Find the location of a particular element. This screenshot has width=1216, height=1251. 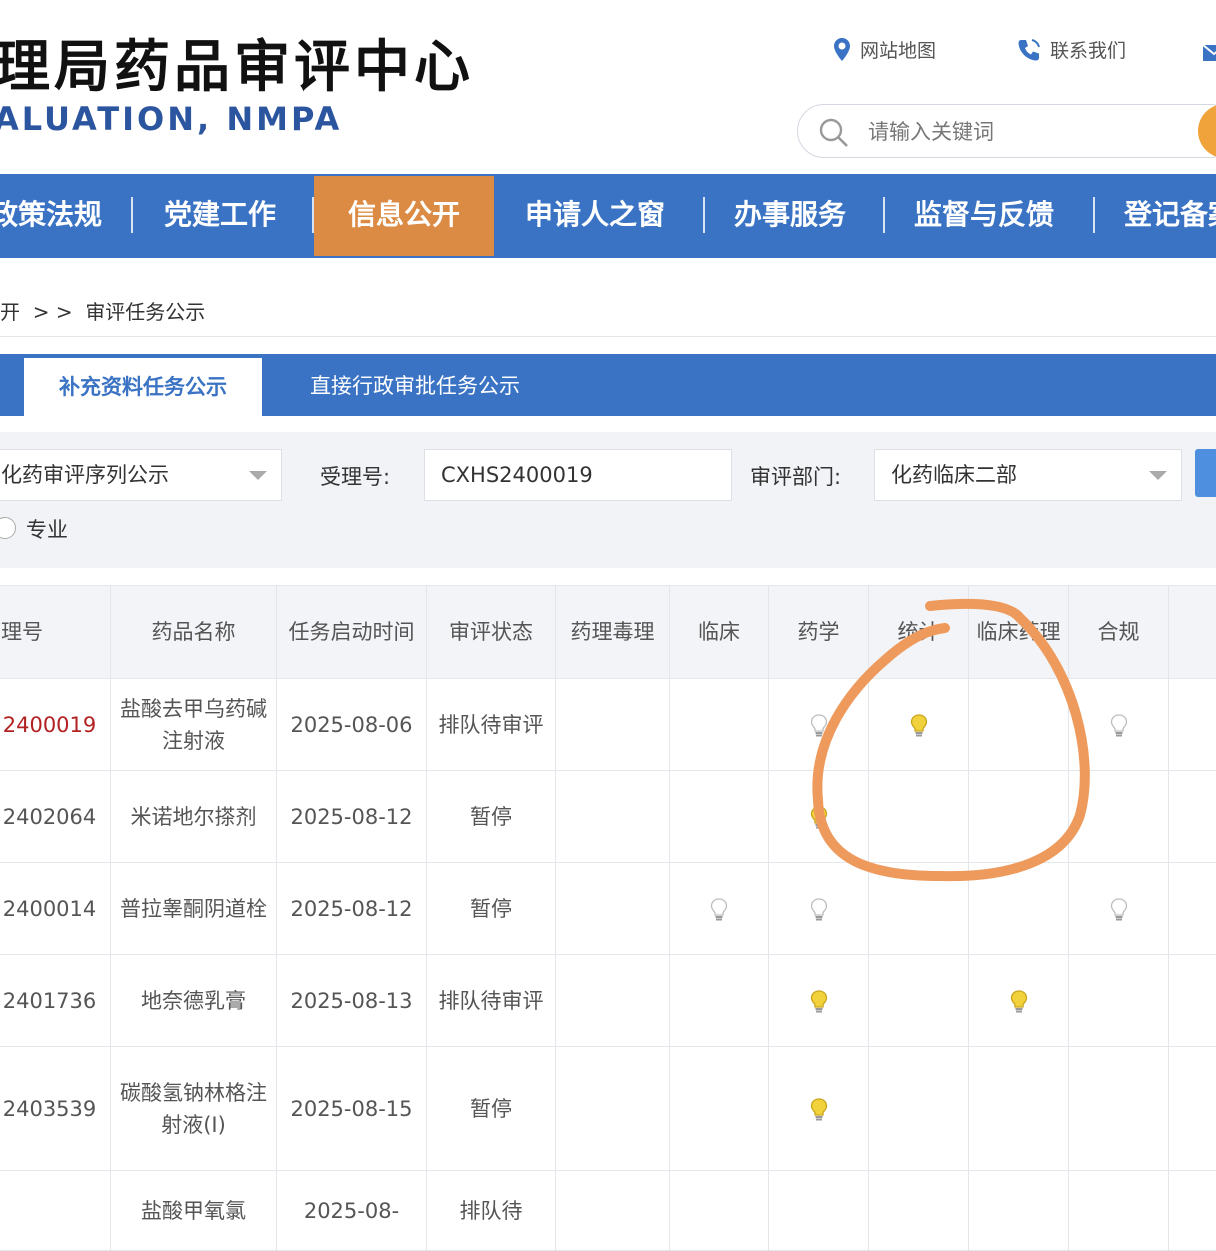

sitemap-label: 网站地图 is located at coordinates (898, 49).